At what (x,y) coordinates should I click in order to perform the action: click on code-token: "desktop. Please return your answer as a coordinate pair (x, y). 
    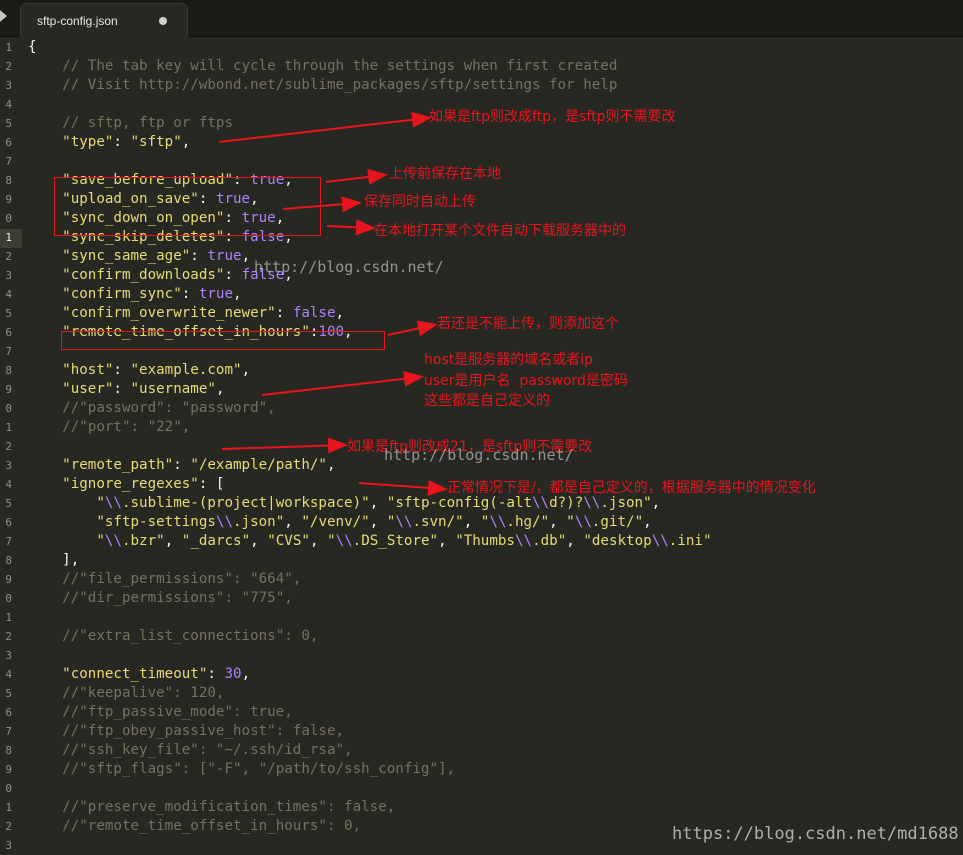
    Looking at the image, I should click on (617, 541).